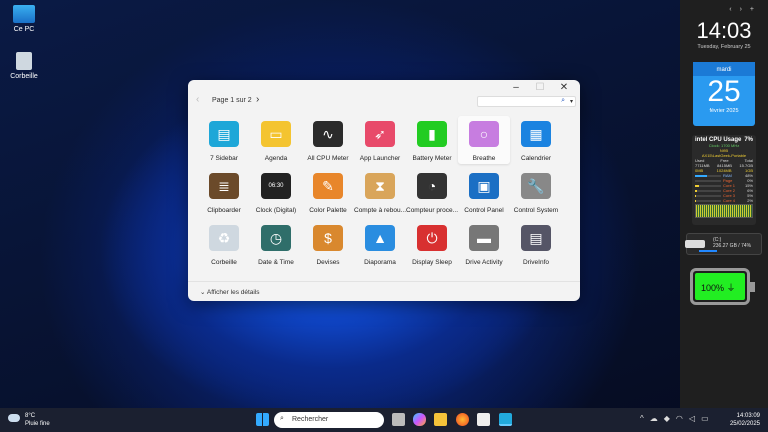 This screenshot has width=768, height=432. What do you see at coordinates (329, 420) in the screenshot?
I see `search-box: ⌕ Rechercher` at bounding box center [329, 420].